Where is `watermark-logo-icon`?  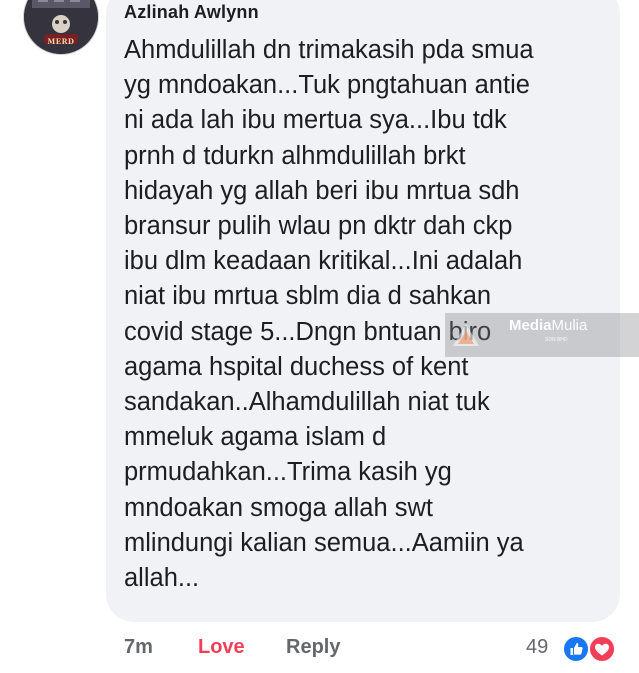
watermark-logo-icon is located at coordinates (466, 335).